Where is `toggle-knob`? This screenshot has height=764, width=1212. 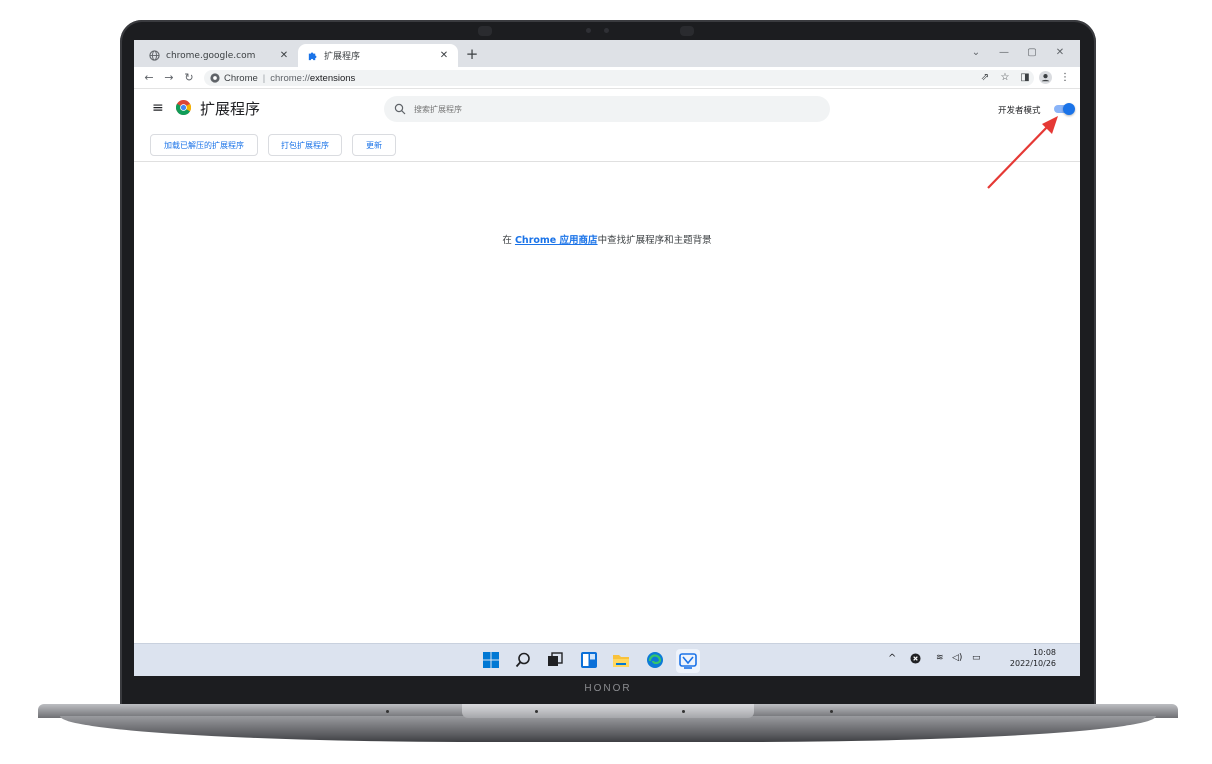 toggle-knob is located at coordinates (1069, 109).